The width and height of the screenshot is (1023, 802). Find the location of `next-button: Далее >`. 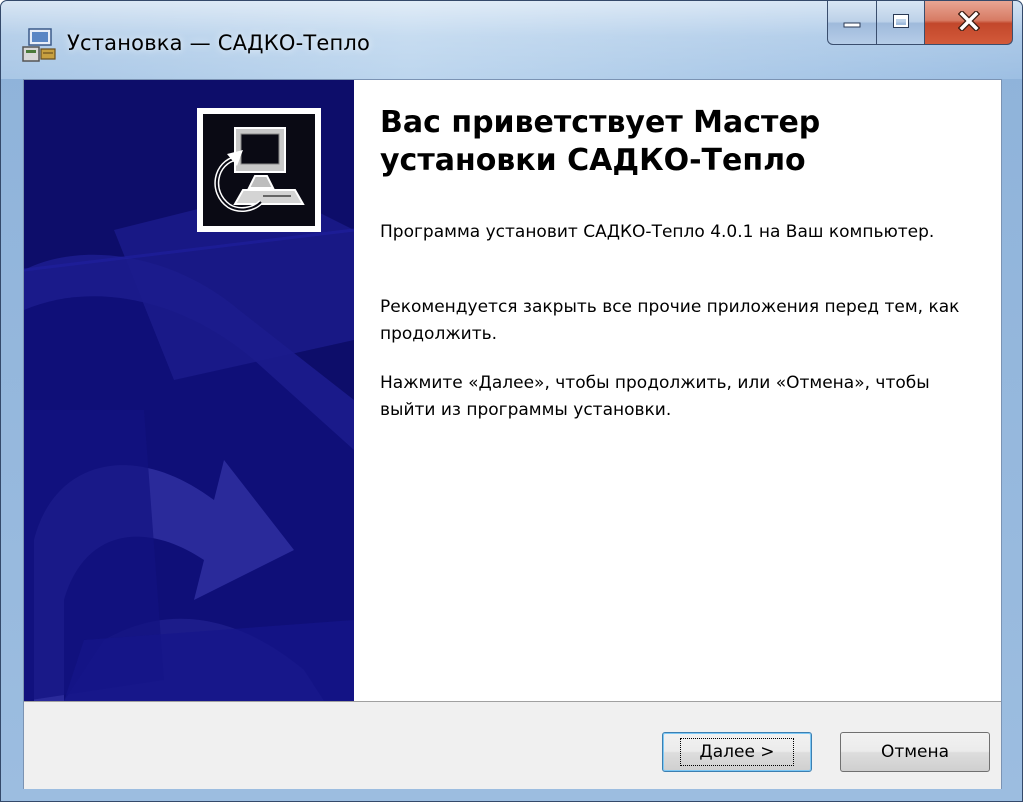

next-button: Далее > is located at coordinates (737, 752).